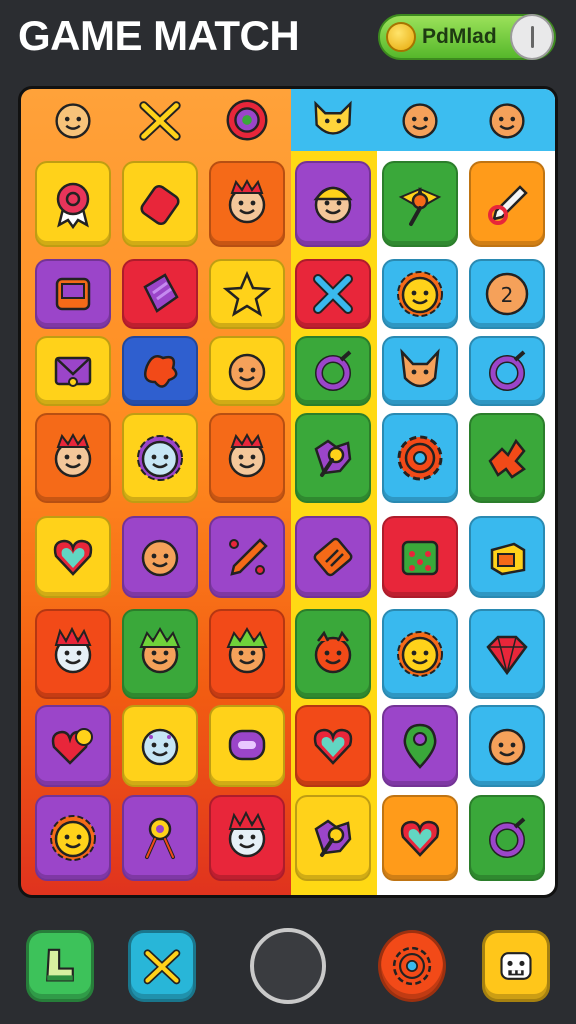  What do you see at coordinates (288, 966) in the screenshot?
I see `reset-button` at bounding box center [288, 966].